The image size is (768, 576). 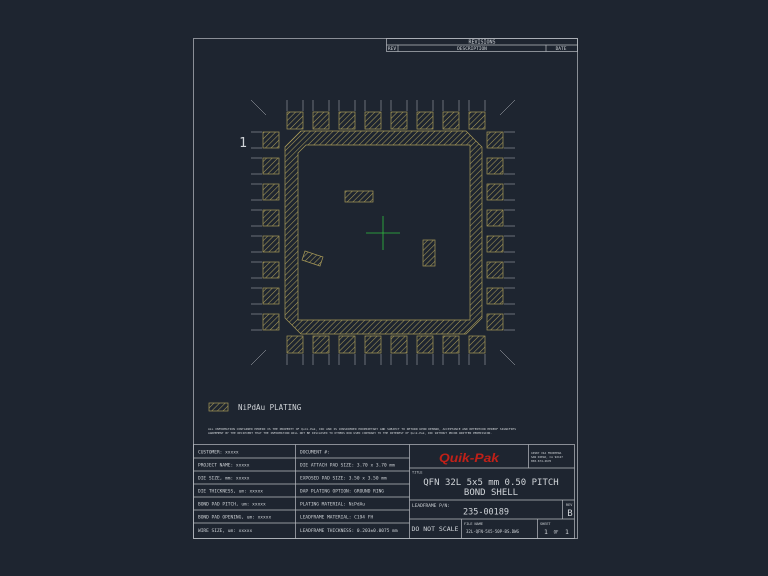 I want to click on company-address-3: 858-674-4676, so click(x=541, y=461).